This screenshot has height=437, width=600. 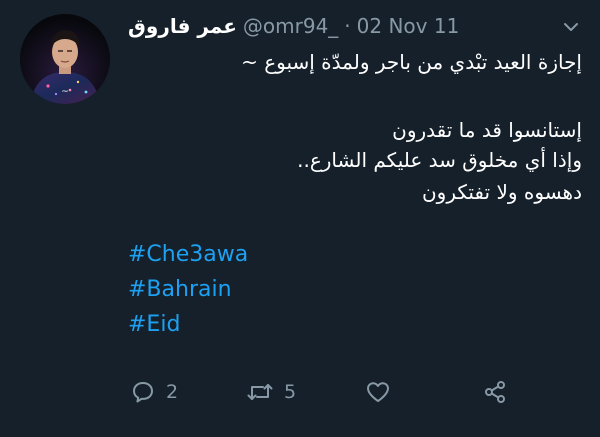 I want to click on reply-count: 2, so click(x=172, y=392).